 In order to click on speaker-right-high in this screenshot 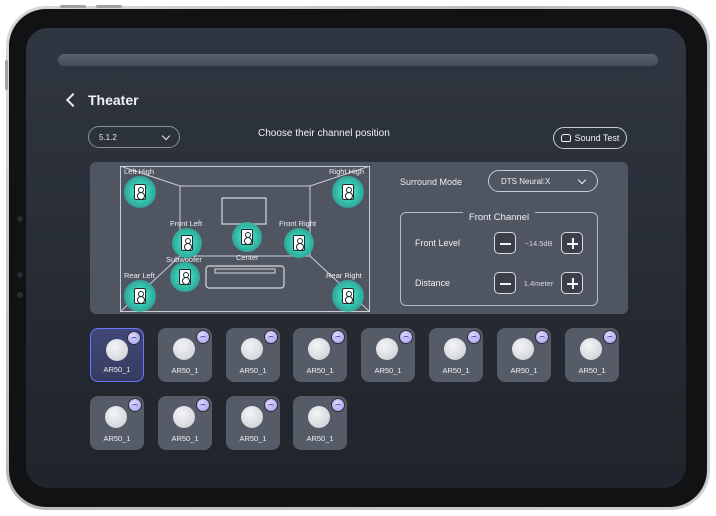, I will do `click(348, 192)`.